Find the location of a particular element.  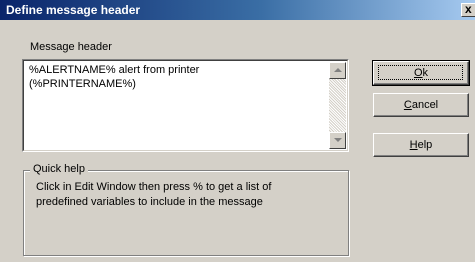

scroll-up-button is located at coordinates (337, 70).